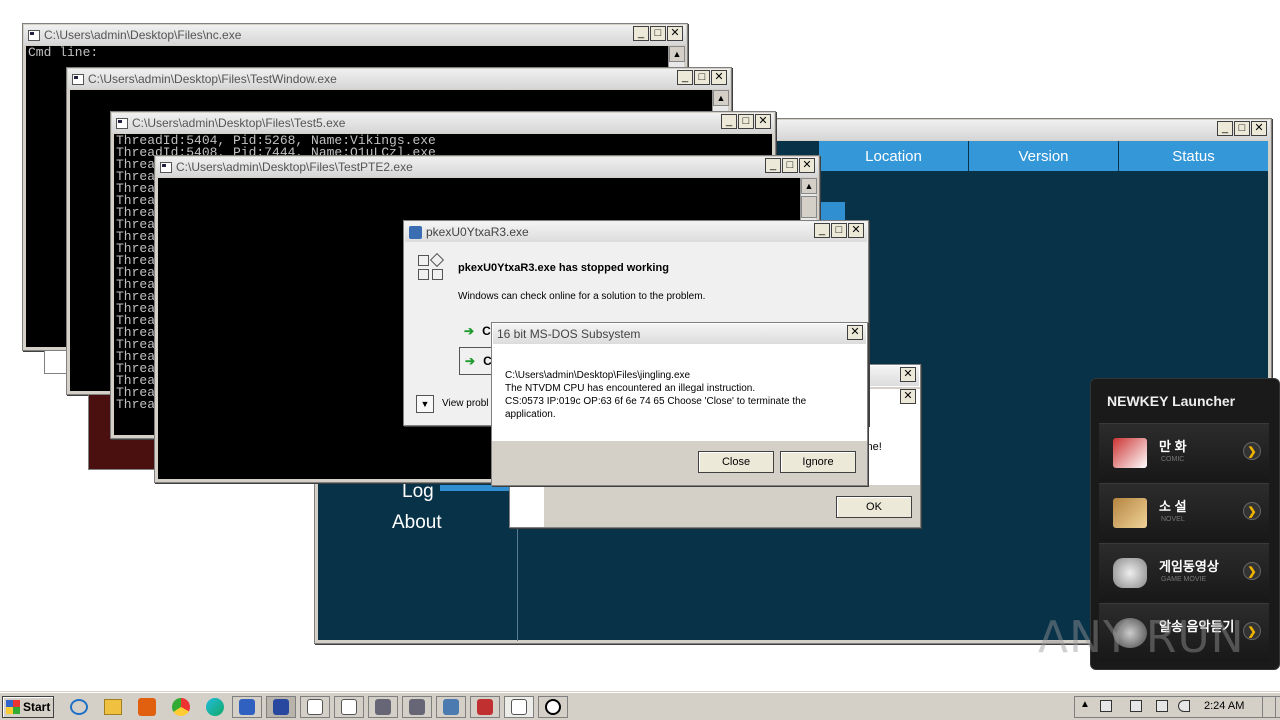  Describe the element at coordinates (432, 267) in the screenshot. I see `program-icon` at that location.